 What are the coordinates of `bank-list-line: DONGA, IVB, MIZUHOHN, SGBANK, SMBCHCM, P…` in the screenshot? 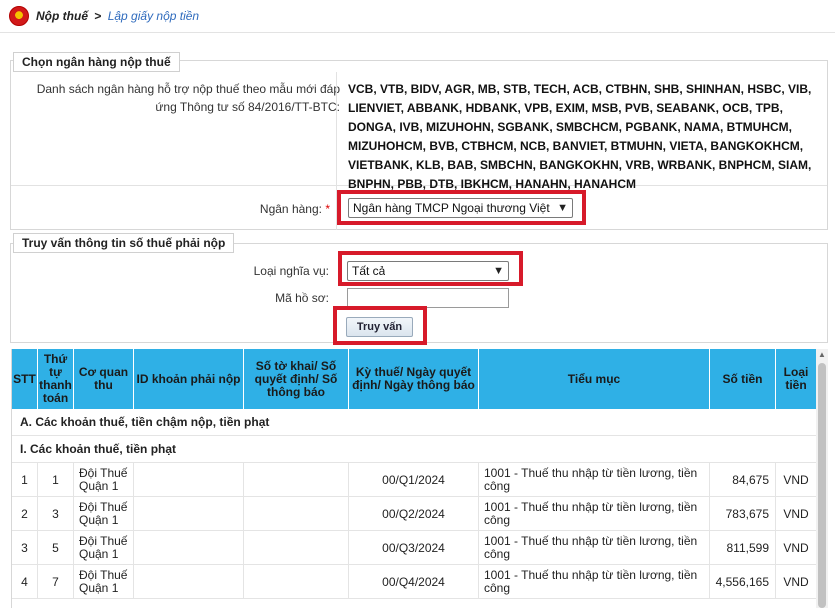 It's located at (570, 127).